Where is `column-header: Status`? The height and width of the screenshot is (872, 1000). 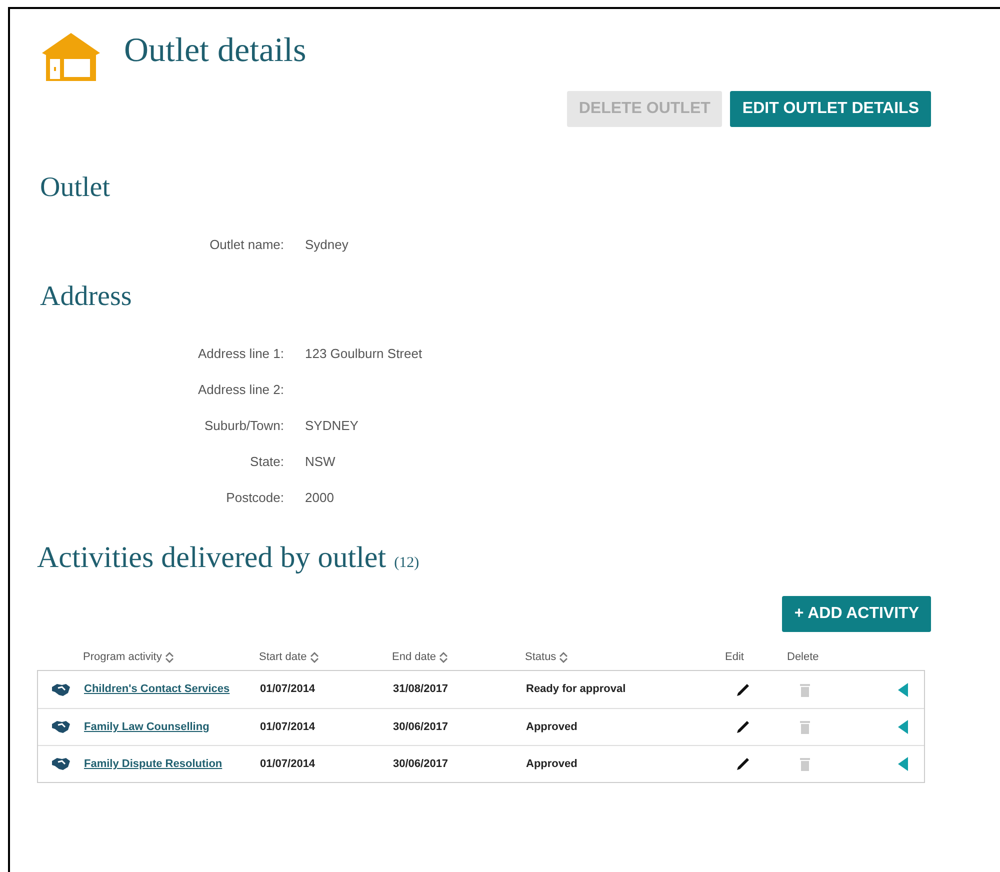 column-header: Status is located at coordinates (546, 657).